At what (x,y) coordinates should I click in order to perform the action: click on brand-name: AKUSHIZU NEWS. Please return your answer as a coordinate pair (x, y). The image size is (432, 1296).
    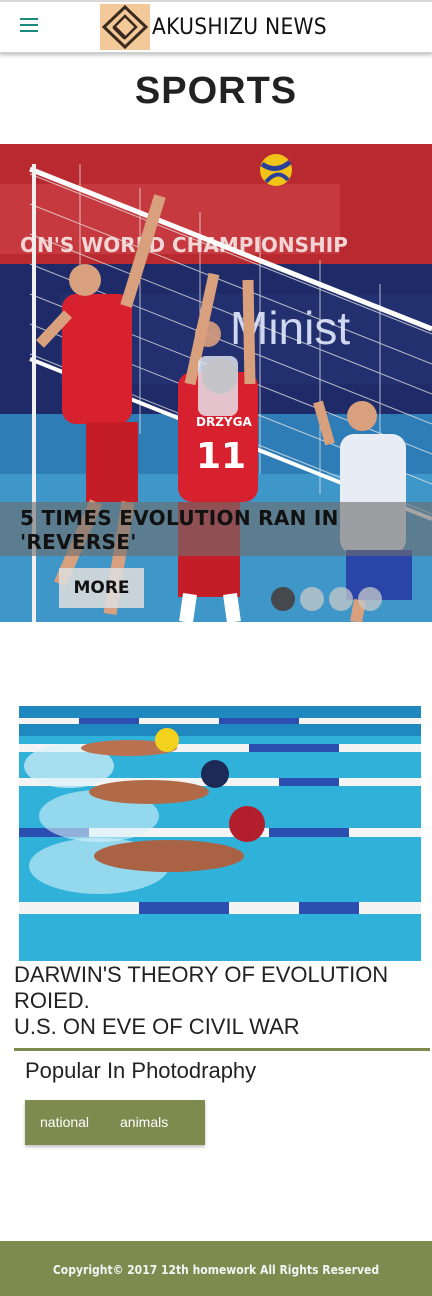
    Looking at the image, I should click on (239, 27).